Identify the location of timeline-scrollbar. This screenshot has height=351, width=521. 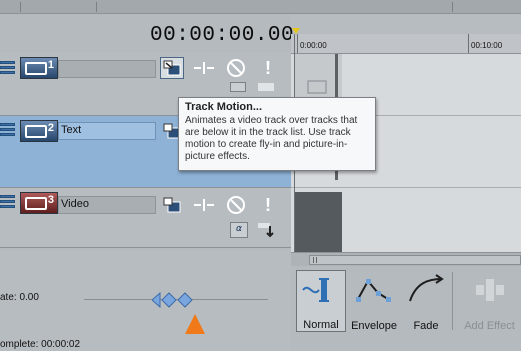
(406, 259).